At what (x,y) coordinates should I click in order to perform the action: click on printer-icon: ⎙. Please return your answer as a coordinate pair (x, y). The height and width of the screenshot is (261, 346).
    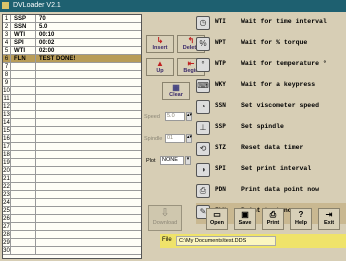
    Looking at the image, I should click on (203, 191).